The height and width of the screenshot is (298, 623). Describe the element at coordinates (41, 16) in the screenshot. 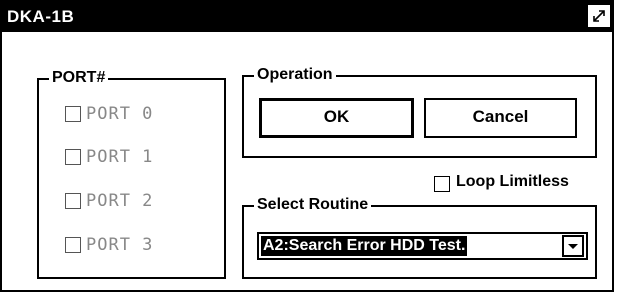

I see `window-title: DKA-1B` at that location.